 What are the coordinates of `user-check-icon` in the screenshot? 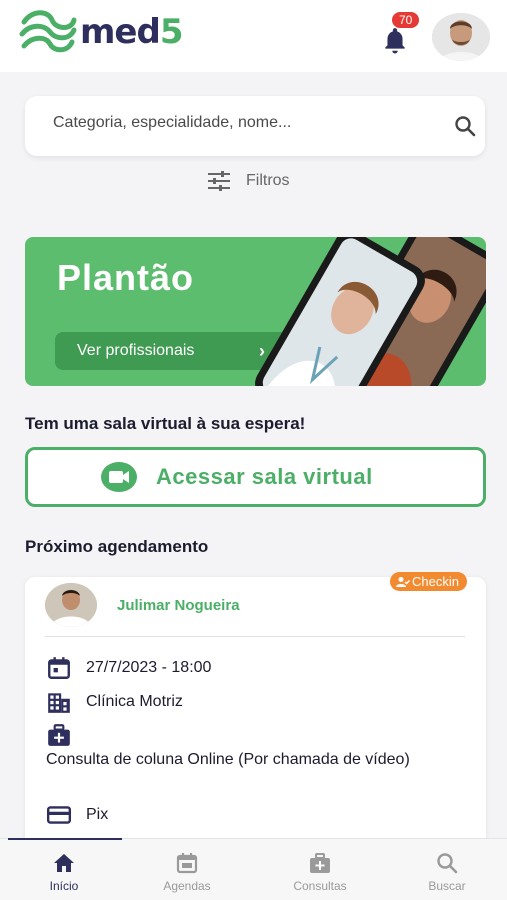 It's located at (403, 581).